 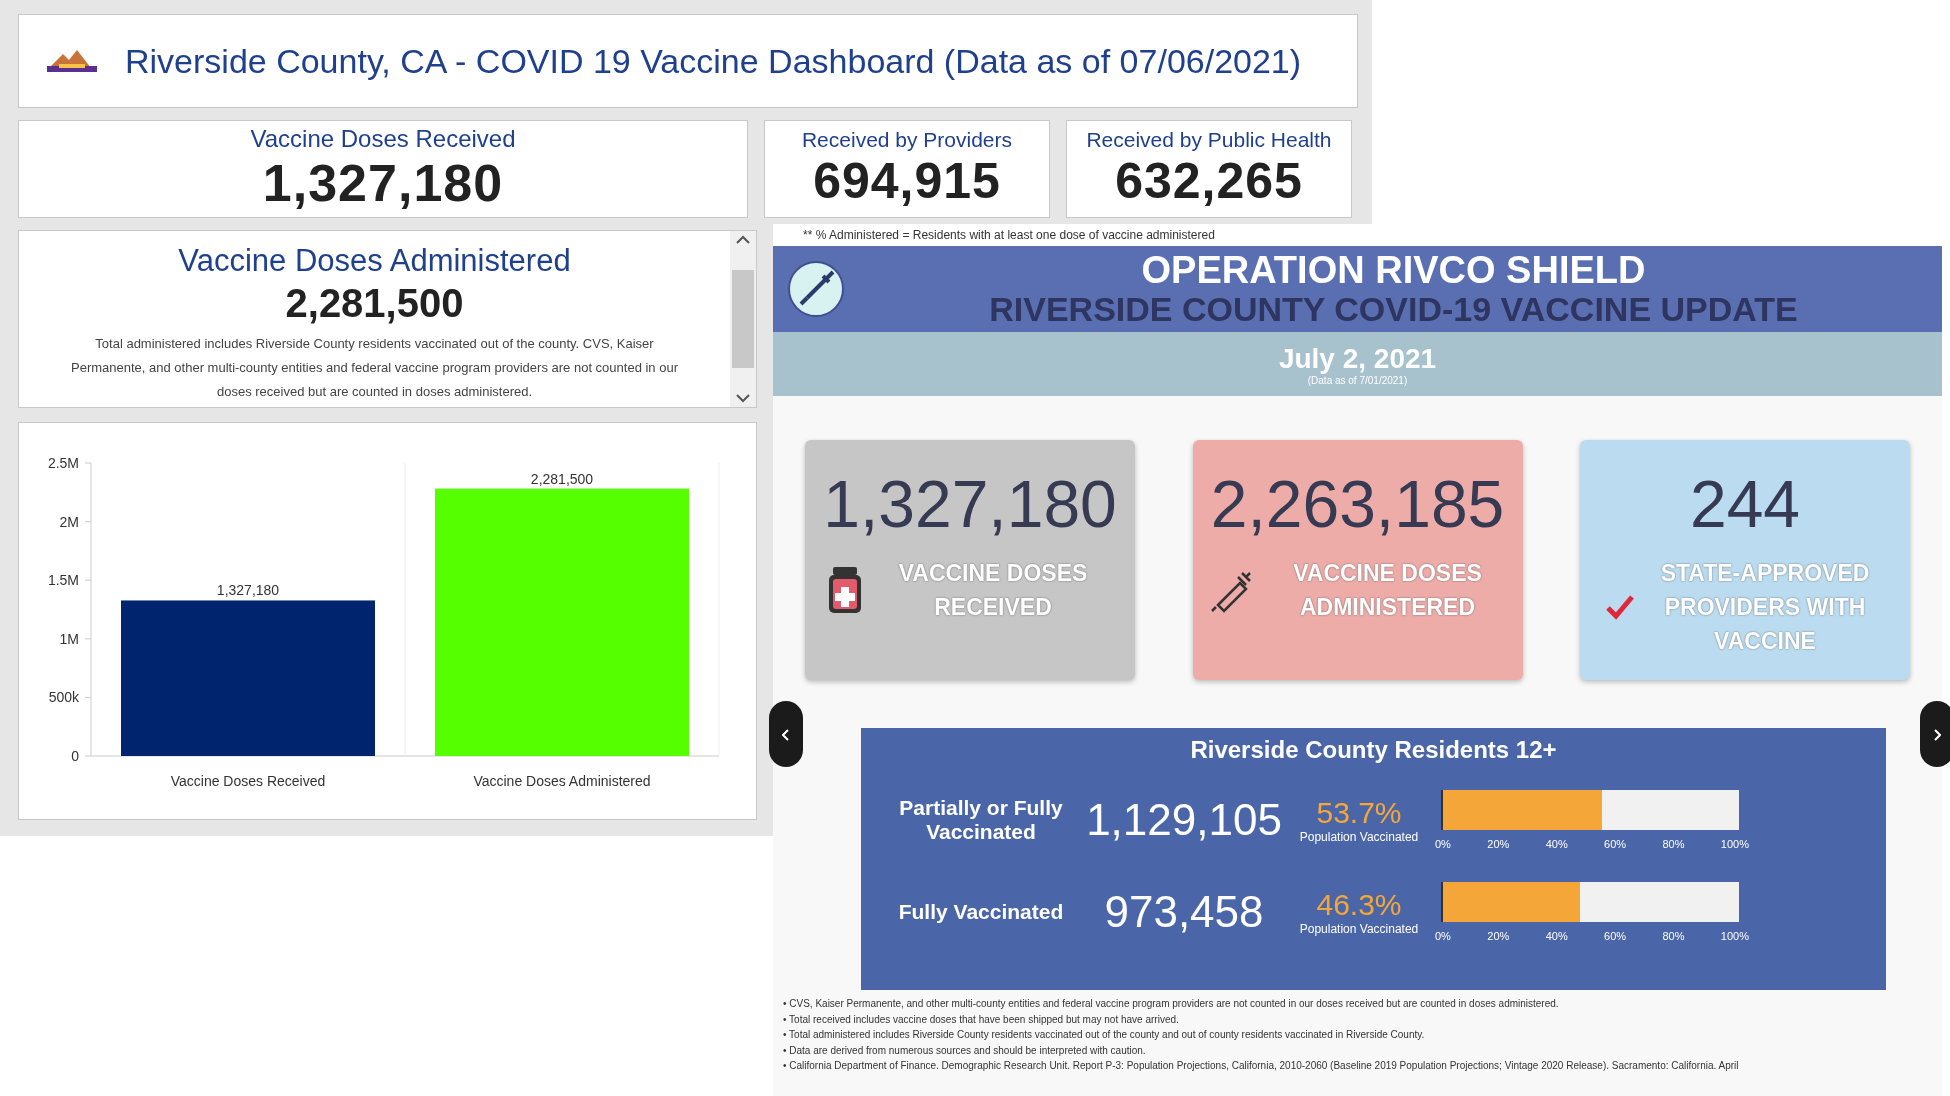 What do you see at coordinates (1357, 358) in the screenshot?
I see `update-date: July 2, 2021` at bounding box center [1357, 358].